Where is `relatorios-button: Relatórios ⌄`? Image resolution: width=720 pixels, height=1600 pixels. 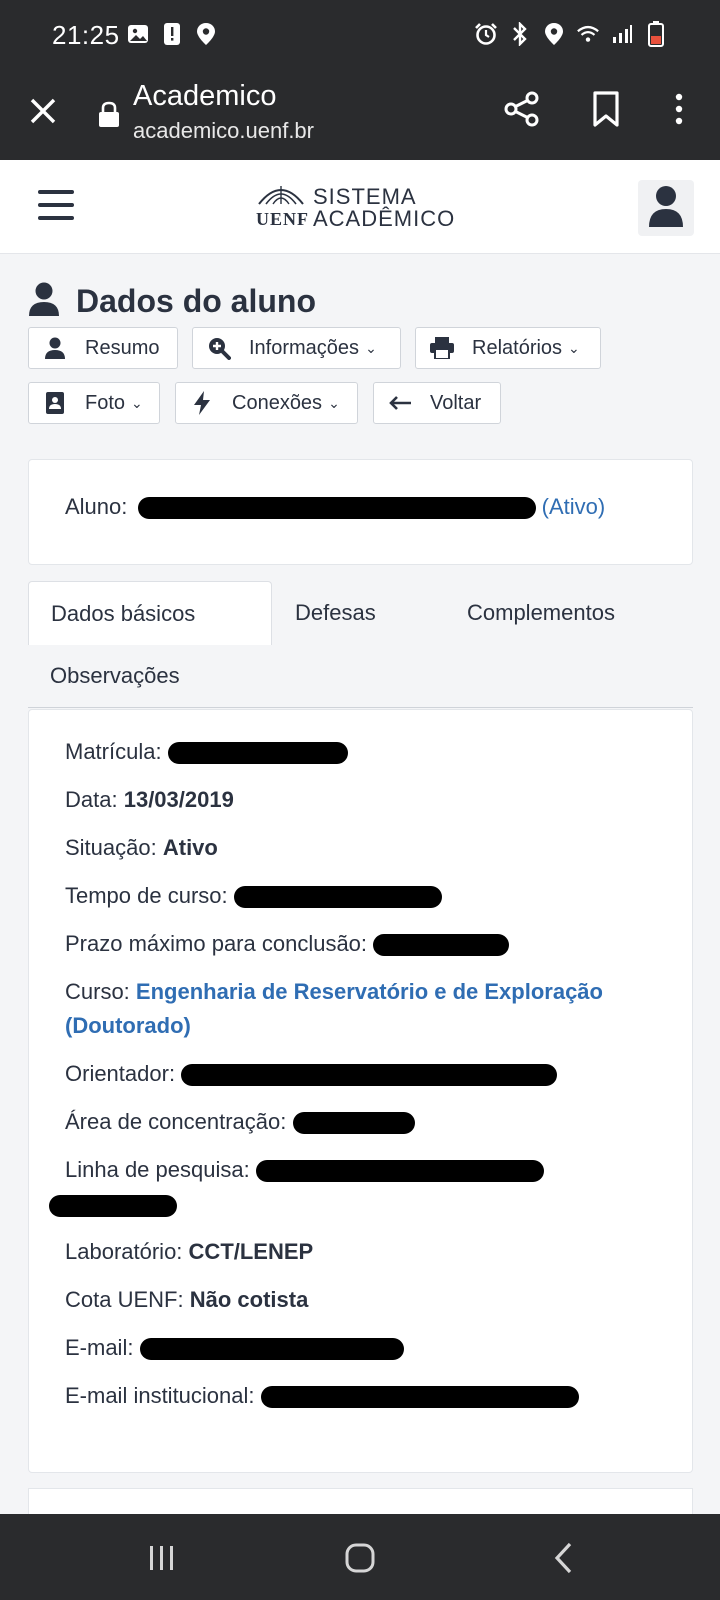
relatorios-button: Relatórios ⌄ is located at coordinates (508, 348).